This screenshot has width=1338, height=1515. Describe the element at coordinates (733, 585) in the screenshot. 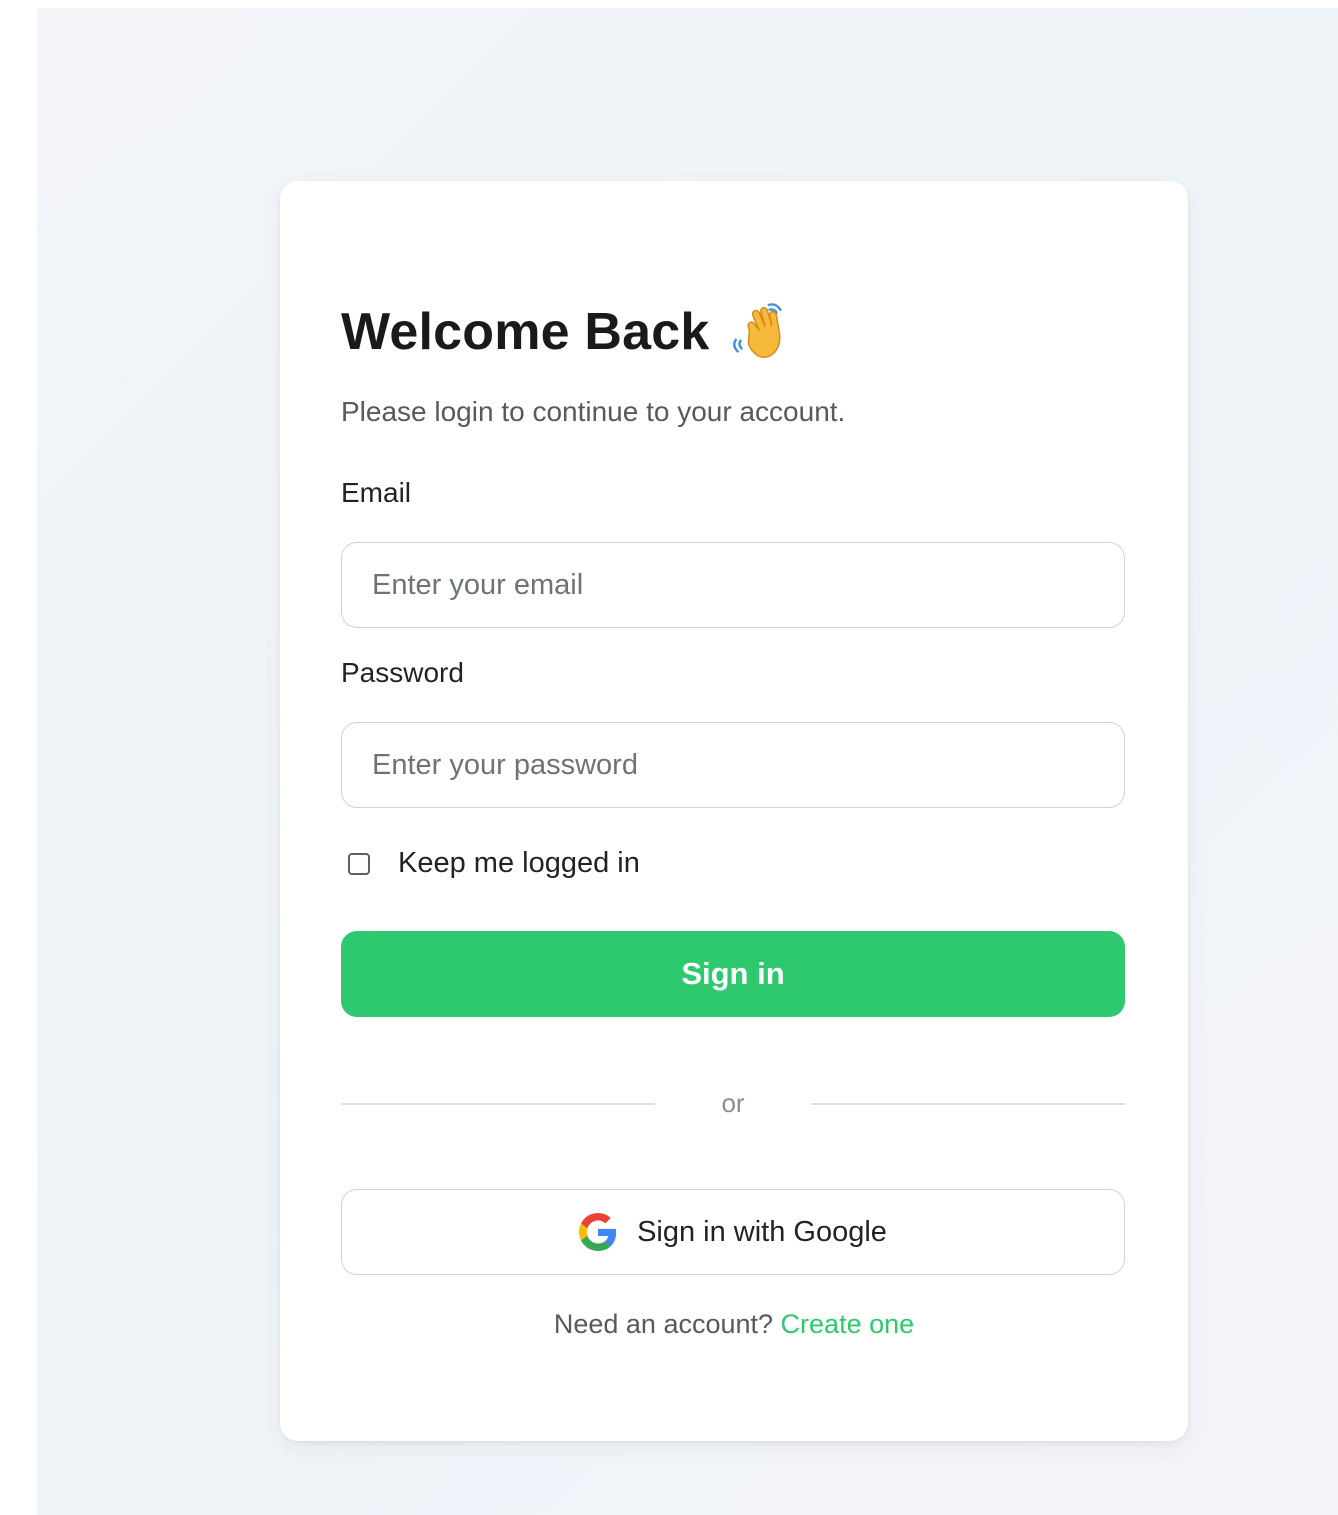

I see `email-input` at that location.